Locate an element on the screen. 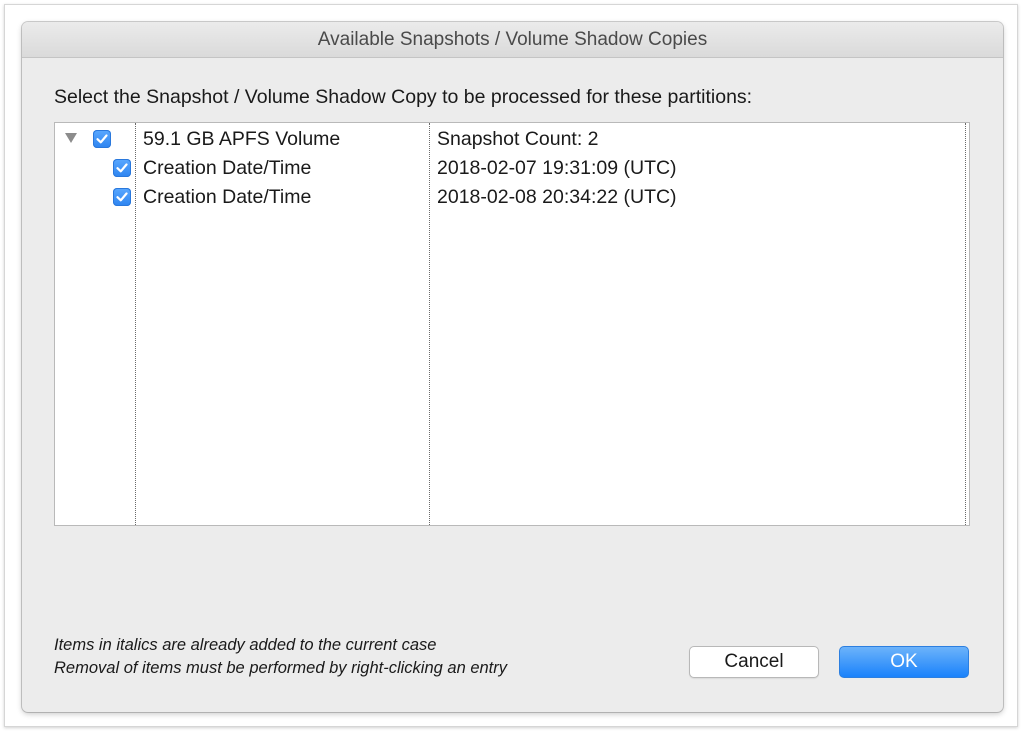 The height and width of the screenshot is (733, 1024). tree-row-volume: 59.1 GB APFS Volume Snapshot Count: 2 is located at coordinates (512, 139).